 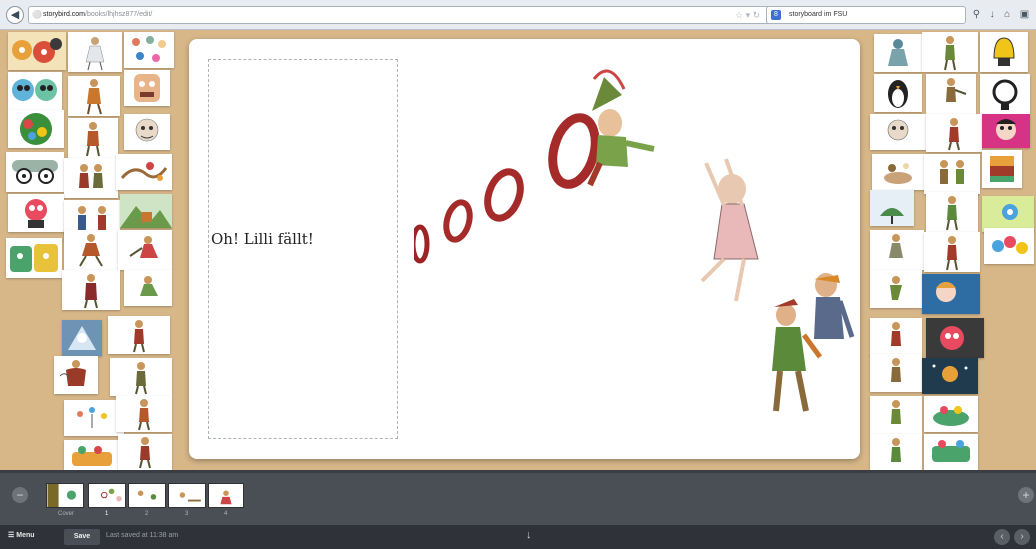 I want to click on previous-page-icon: ‹, so click(x=1002, y=537).